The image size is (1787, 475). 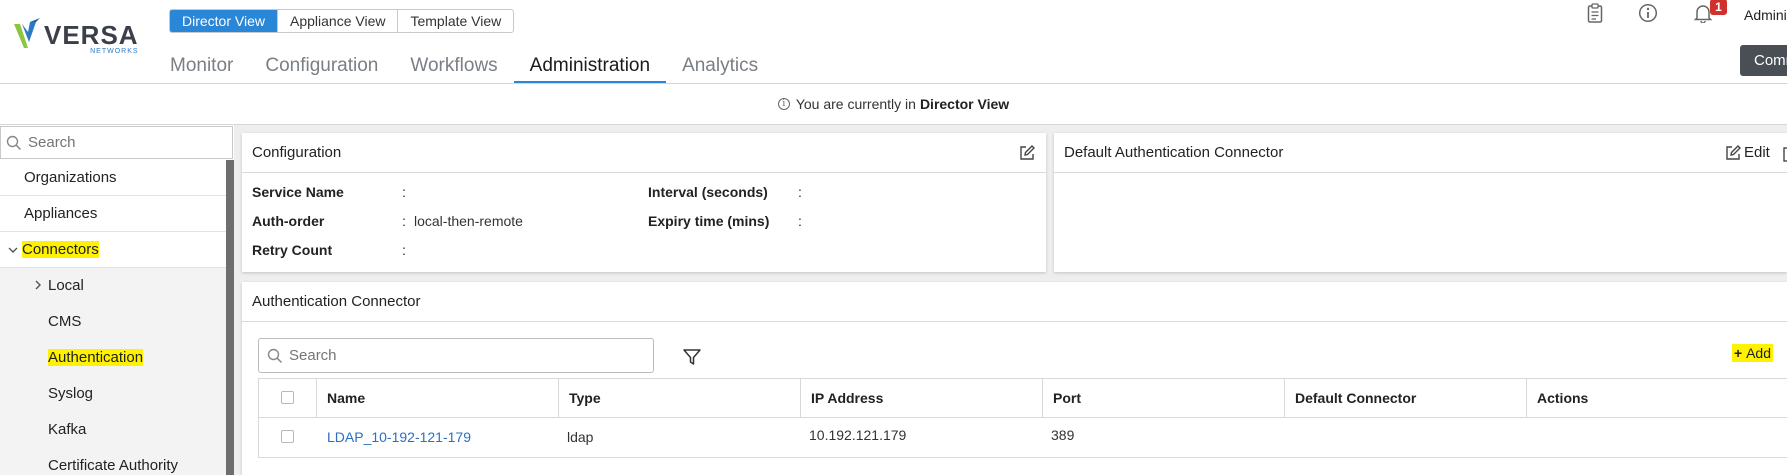 I want to click on filter-icon, so click(x=692, y=357).